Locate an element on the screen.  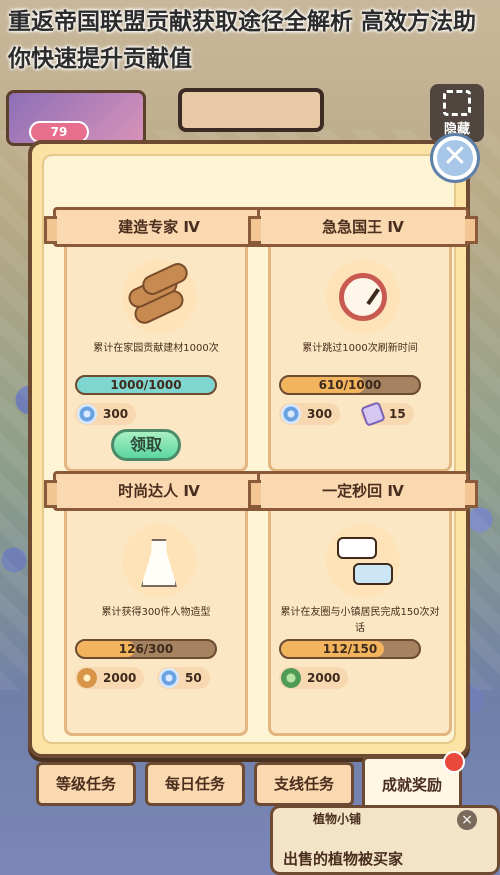
progress-text: 1000/1000 is located at coordinates (146, 385).